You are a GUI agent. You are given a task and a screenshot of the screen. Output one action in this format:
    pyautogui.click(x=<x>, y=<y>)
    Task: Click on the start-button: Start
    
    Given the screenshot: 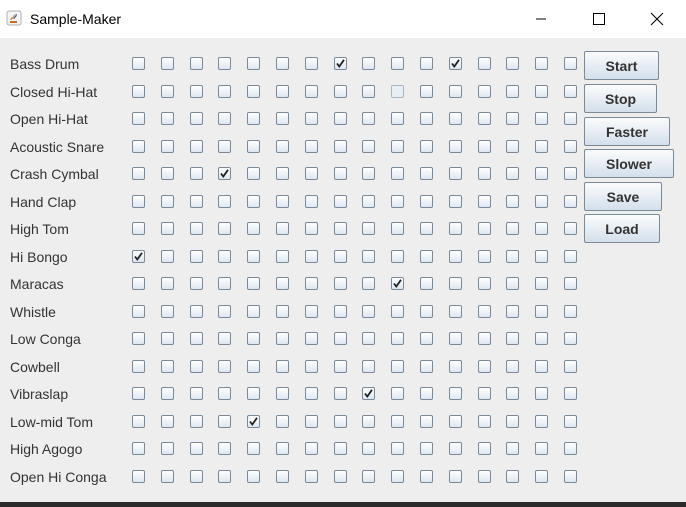 What is the action you would take?
    pyautogui.click(x=621, y=65)
    